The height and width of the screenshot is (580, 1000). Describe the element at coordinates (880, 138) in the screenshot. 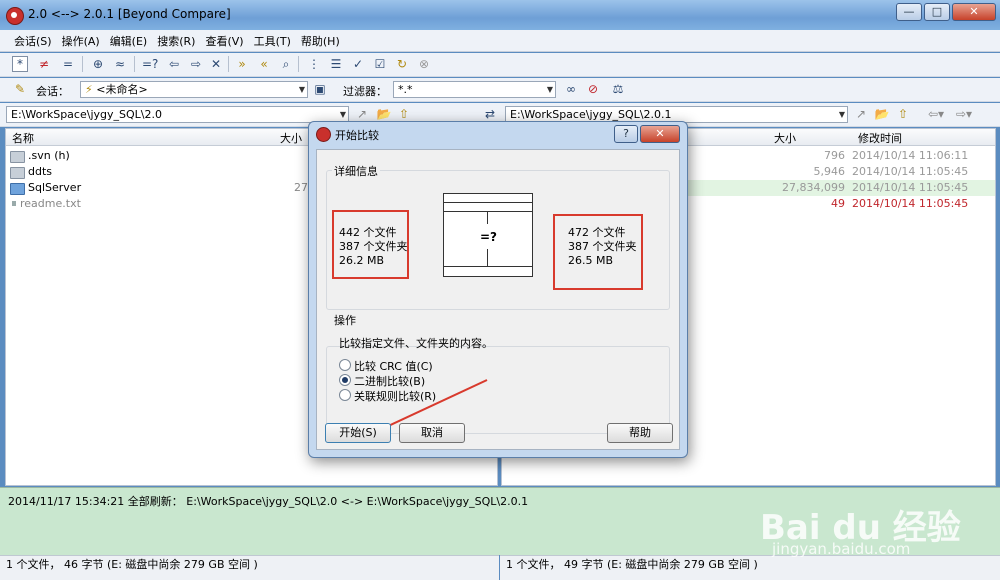

I see `column-modified: 修改时间` at that location.